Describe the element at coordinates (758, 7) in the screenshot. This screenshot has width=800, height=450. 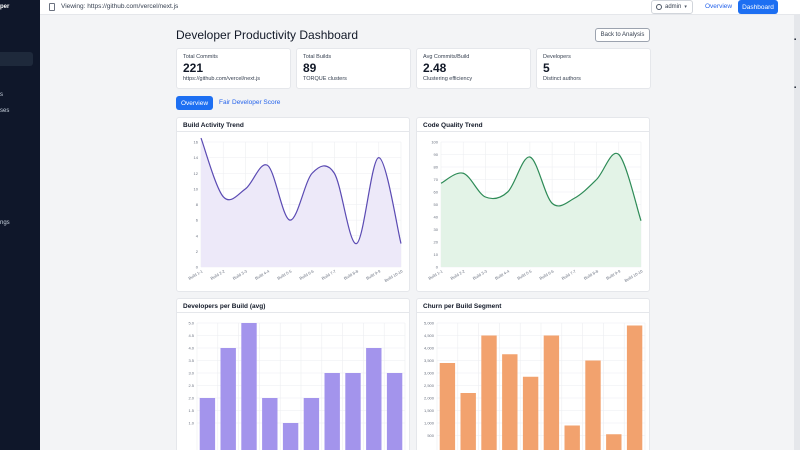
I see `nav-dashboard-button: Dashboard` at that location.